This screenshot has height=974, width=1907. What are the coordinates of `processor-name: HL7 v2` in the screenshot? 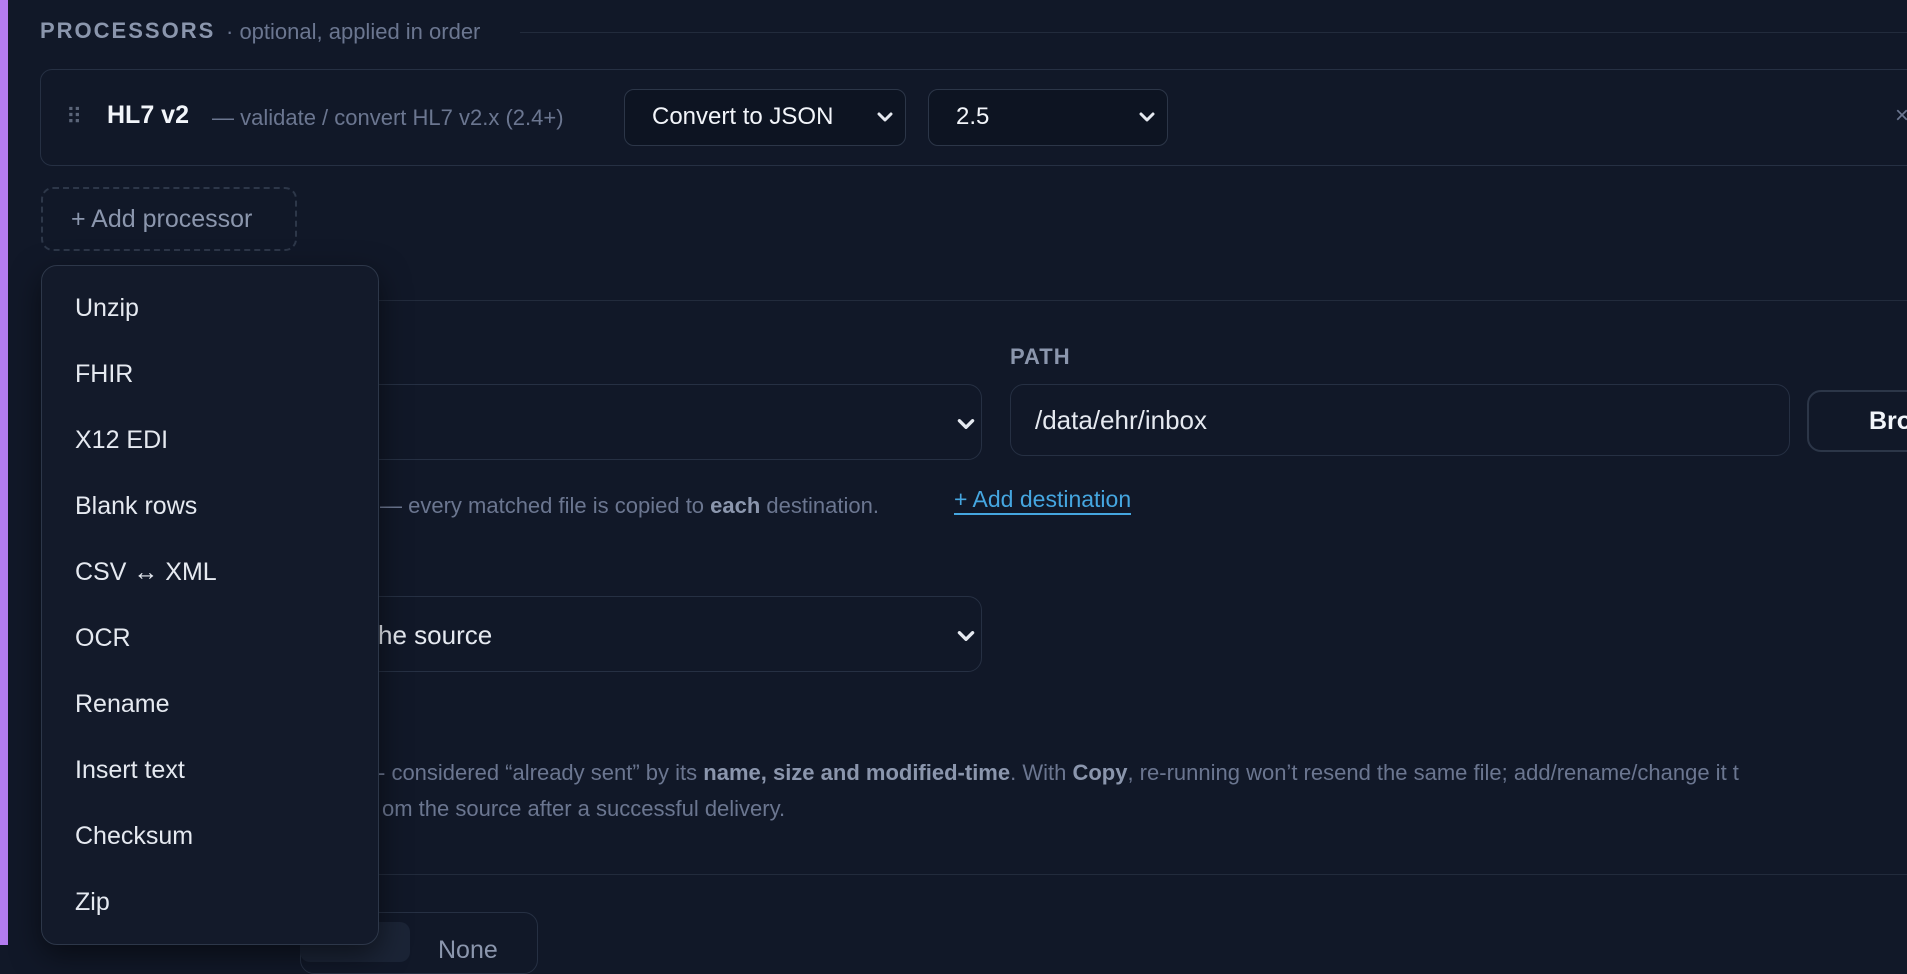 It's located at (148, 115).